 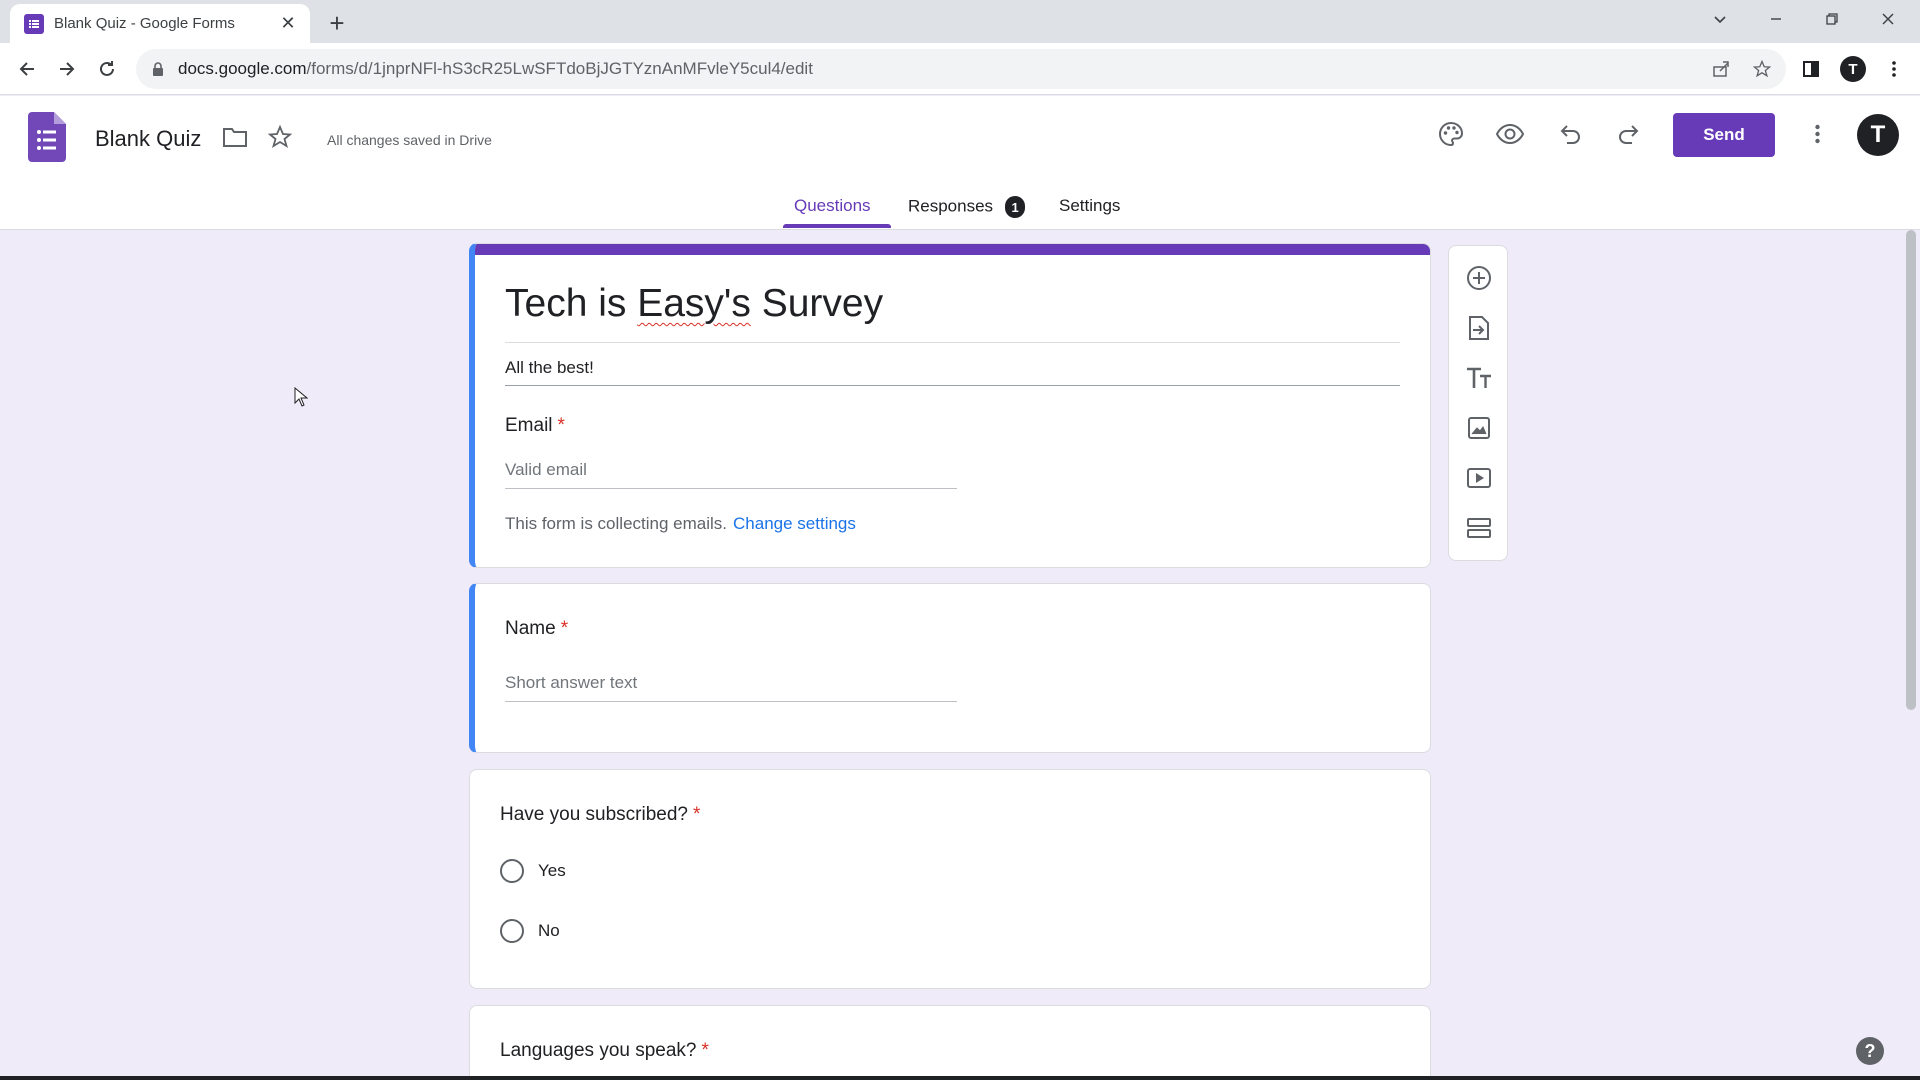 I want to click on send-button: Send, so click(x=1724, y=135).